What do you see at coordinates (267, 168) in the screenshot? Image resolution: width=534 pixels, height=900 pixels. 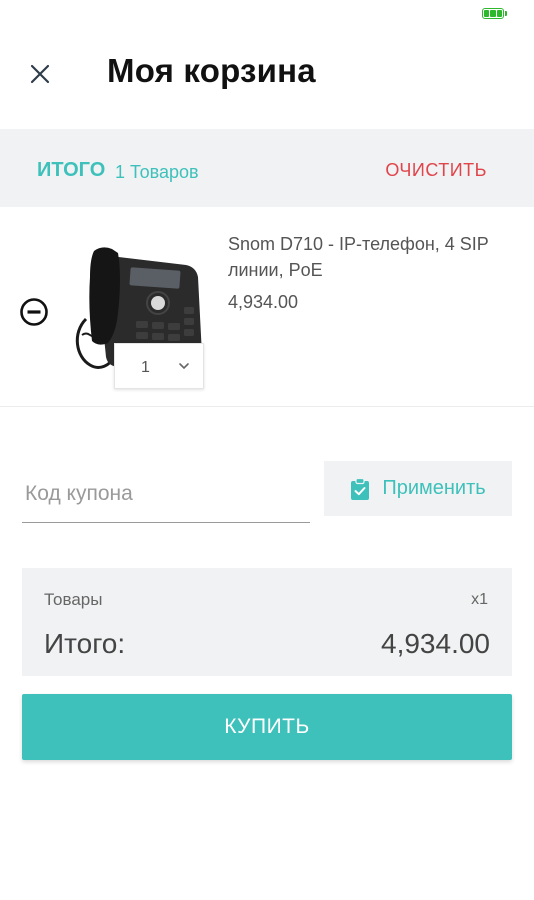 I see `cart-summary-bar: ИТОГО 1 Товаров ОЧИСТИТЬ` at bounding box center [267, 168].